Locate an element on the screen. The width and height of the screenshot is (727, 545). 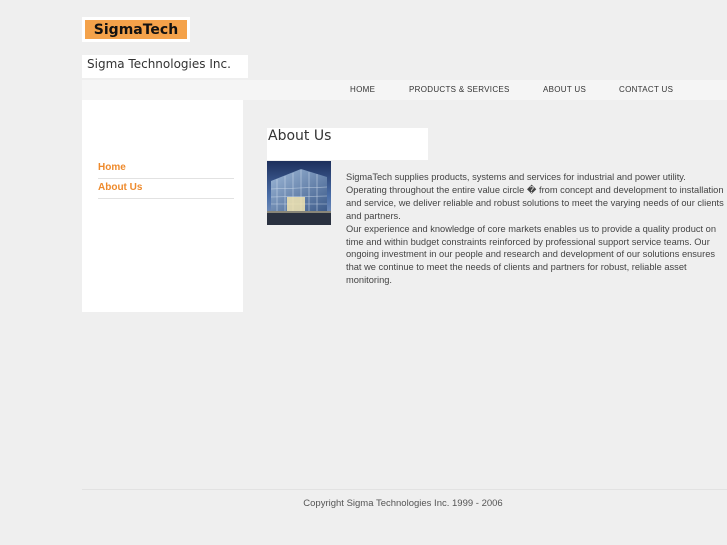
building-photo is located at coordinates (299, 193).